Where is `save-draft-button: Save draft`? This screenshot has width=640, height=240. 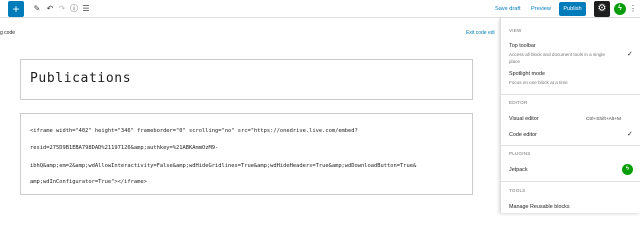 save-draft-button: Save draft is located at coordinates (508, 9).